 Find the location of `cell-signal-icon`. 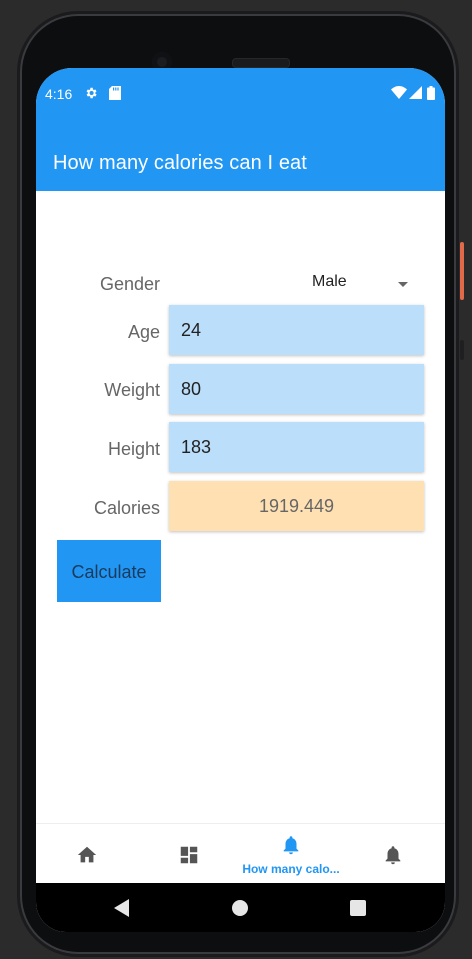

cell-signal-icon is located at coordinates (415, 94).